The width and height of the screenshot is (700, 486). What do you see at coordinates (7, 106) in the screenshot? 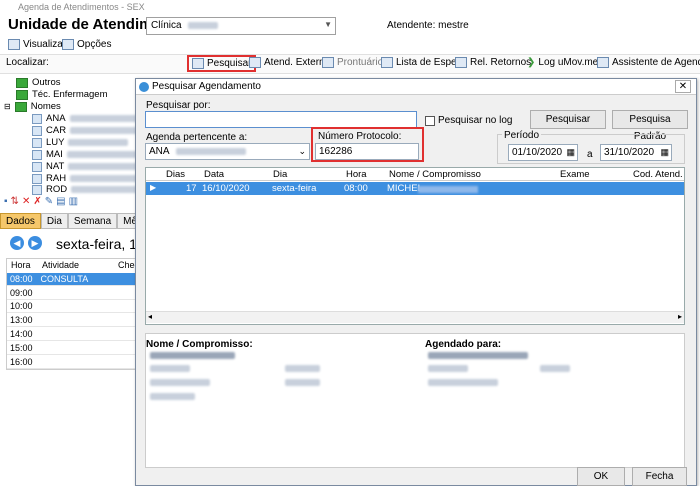
I see `collapse-icon: ⊟` at bounding box center [7, 106].